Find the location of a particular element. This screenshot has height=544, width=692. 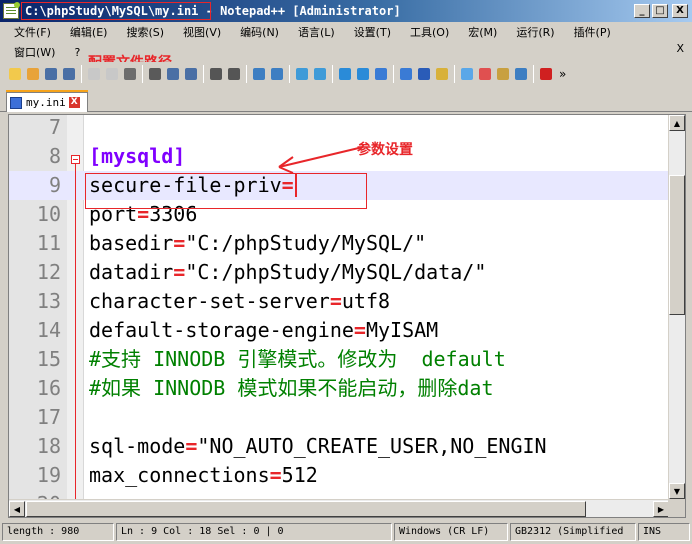

horizontal-scrollbar: ◀ ▶ is located at coordinates (339, 508).